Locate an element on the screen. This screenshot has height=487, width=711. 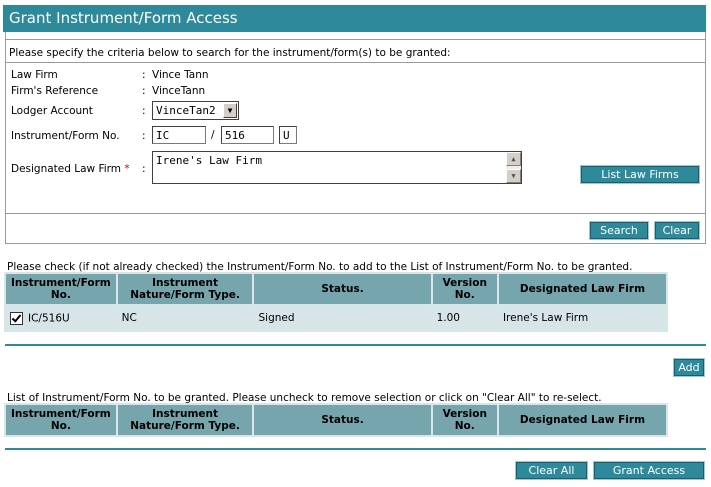
lodger-account-select: VinceTan2 ▼ is located at coordinates (195, 110).